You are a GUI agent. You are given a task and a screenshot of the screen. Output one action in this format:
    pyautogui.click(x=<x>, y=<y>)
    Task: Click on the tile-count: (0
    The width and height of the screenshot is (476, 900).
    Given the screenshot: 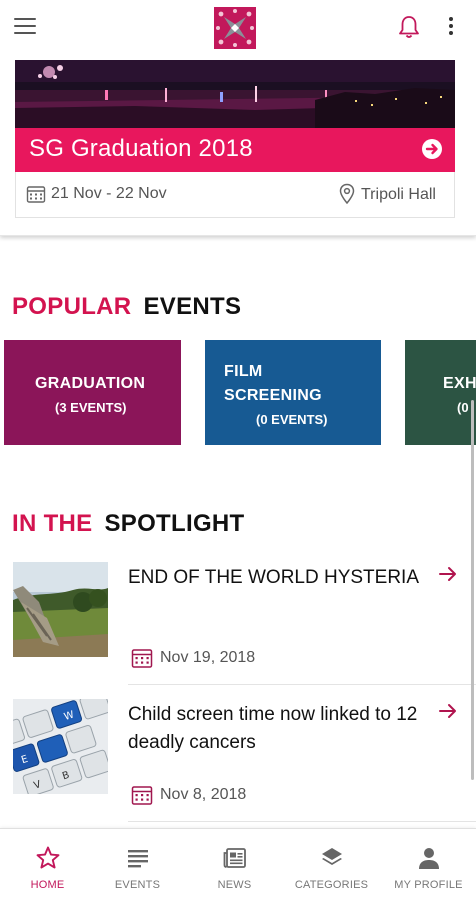 What is the action you would take?
    pyautogui.click(x=463, y=407)
    